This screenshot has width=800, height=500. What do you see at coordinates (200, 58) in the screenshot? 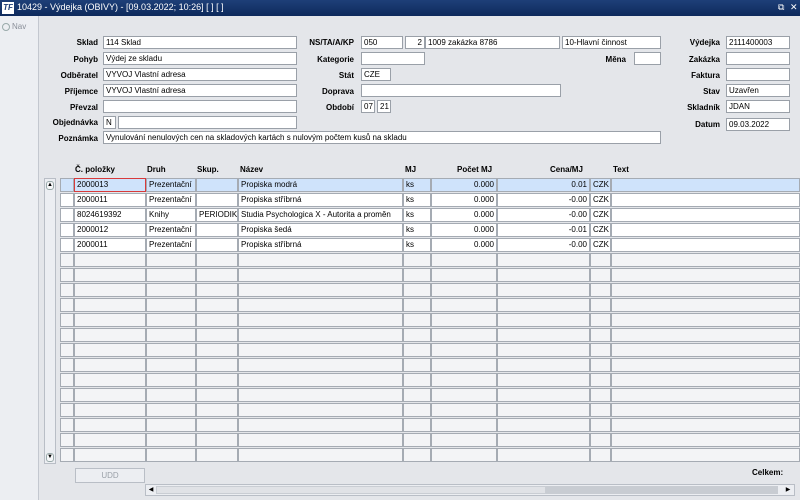
I see `pohyb-field: Výdej ze skladu` at bounding box center [200, 58].